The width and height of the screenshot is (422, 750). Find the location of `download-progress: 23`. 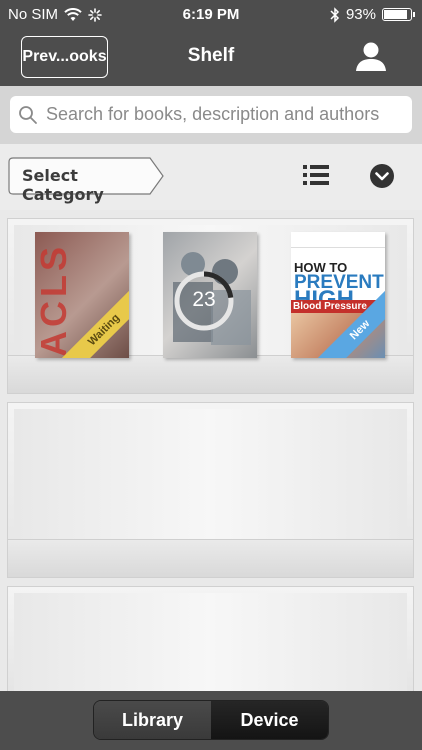

download-progress: 23 is located at coordinates (204, 301).